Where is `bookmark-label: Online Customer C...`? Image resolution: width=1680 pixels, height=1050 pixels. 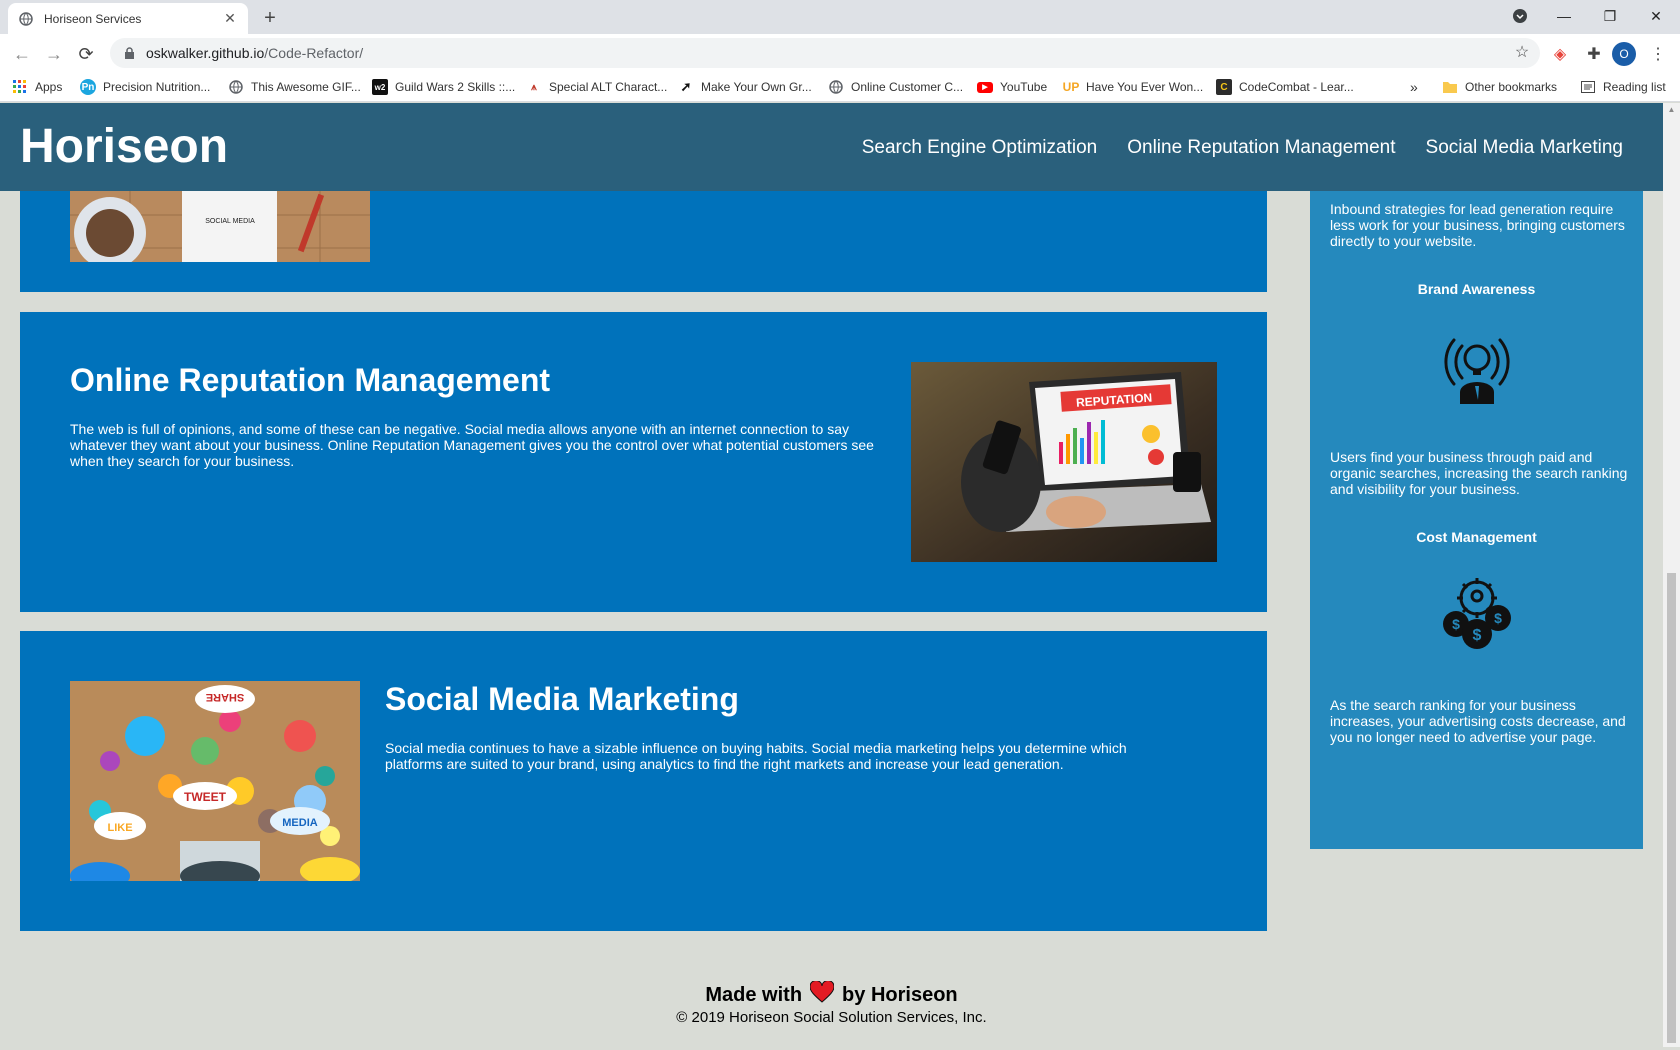
bookmark-label: Online Customer C... is located at coordinates (907, 87).